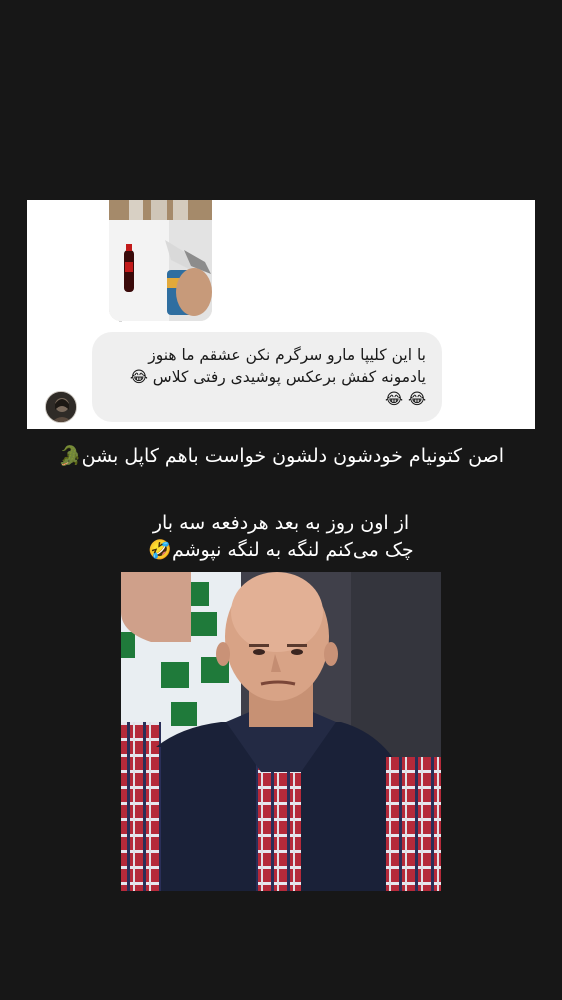  I want to click on avatar-icon, so click(61, 407).